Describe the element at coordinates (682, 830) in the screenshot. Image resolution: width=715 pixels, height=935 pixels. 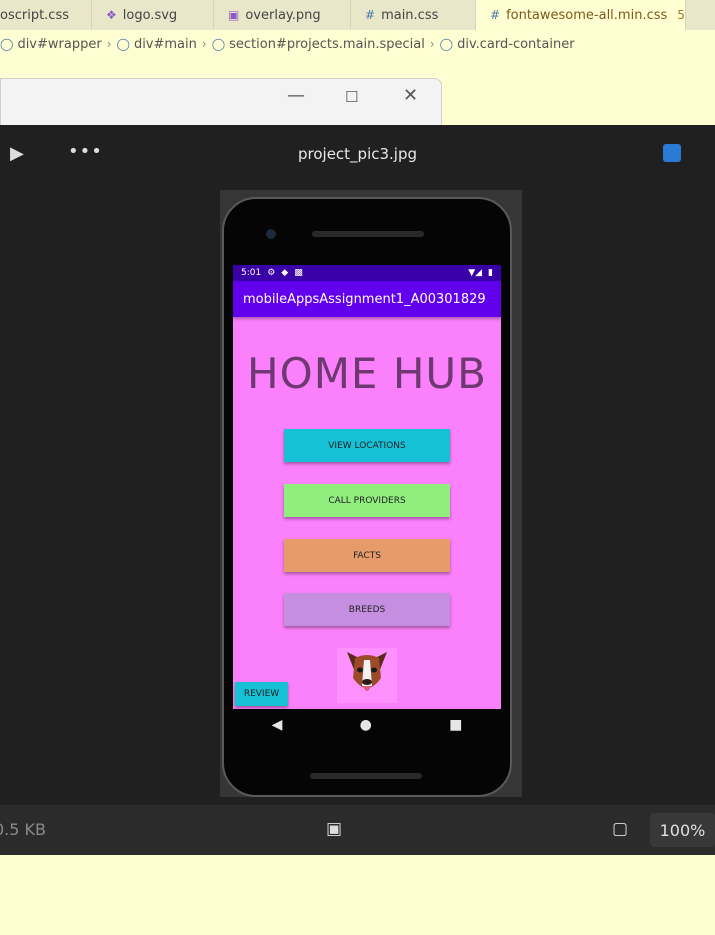
I see `zoom-level: 100%` at that location.